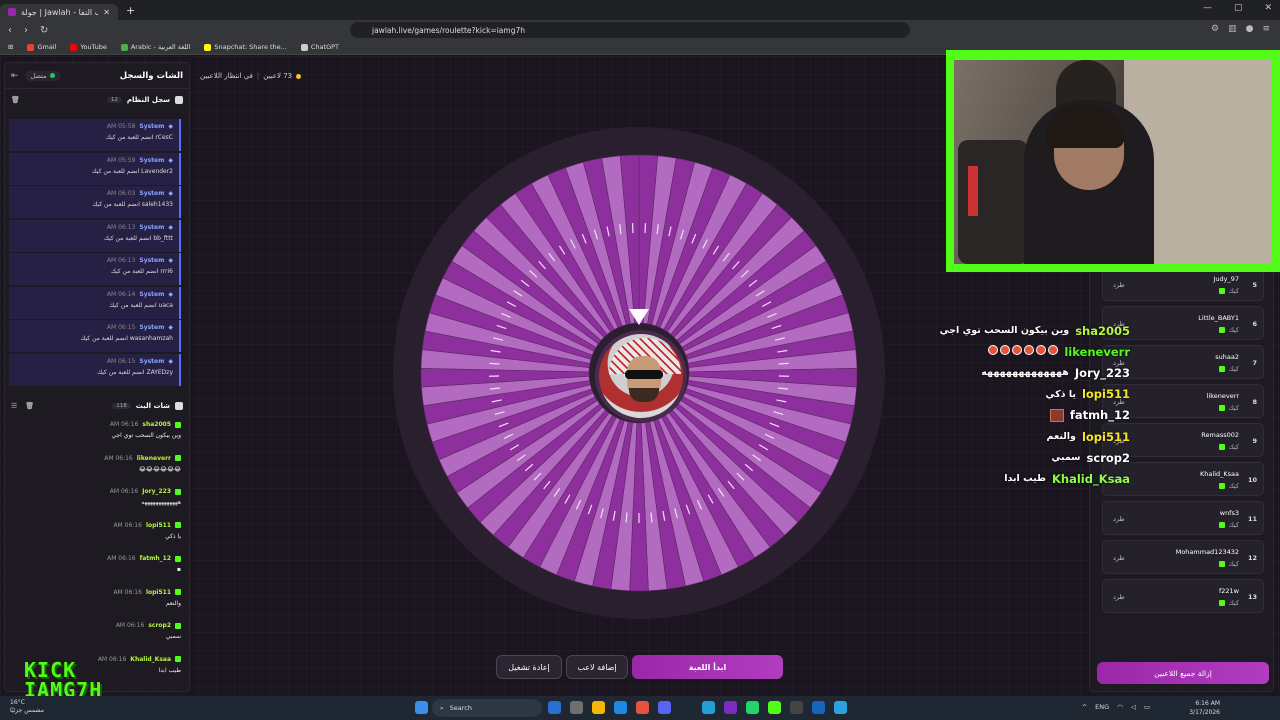 Image resolution: width=1280 pixels, height=720 pixels. Describe the element at coordinates (12, 12) in the screenshot. I see `favicon-icon` at that location.